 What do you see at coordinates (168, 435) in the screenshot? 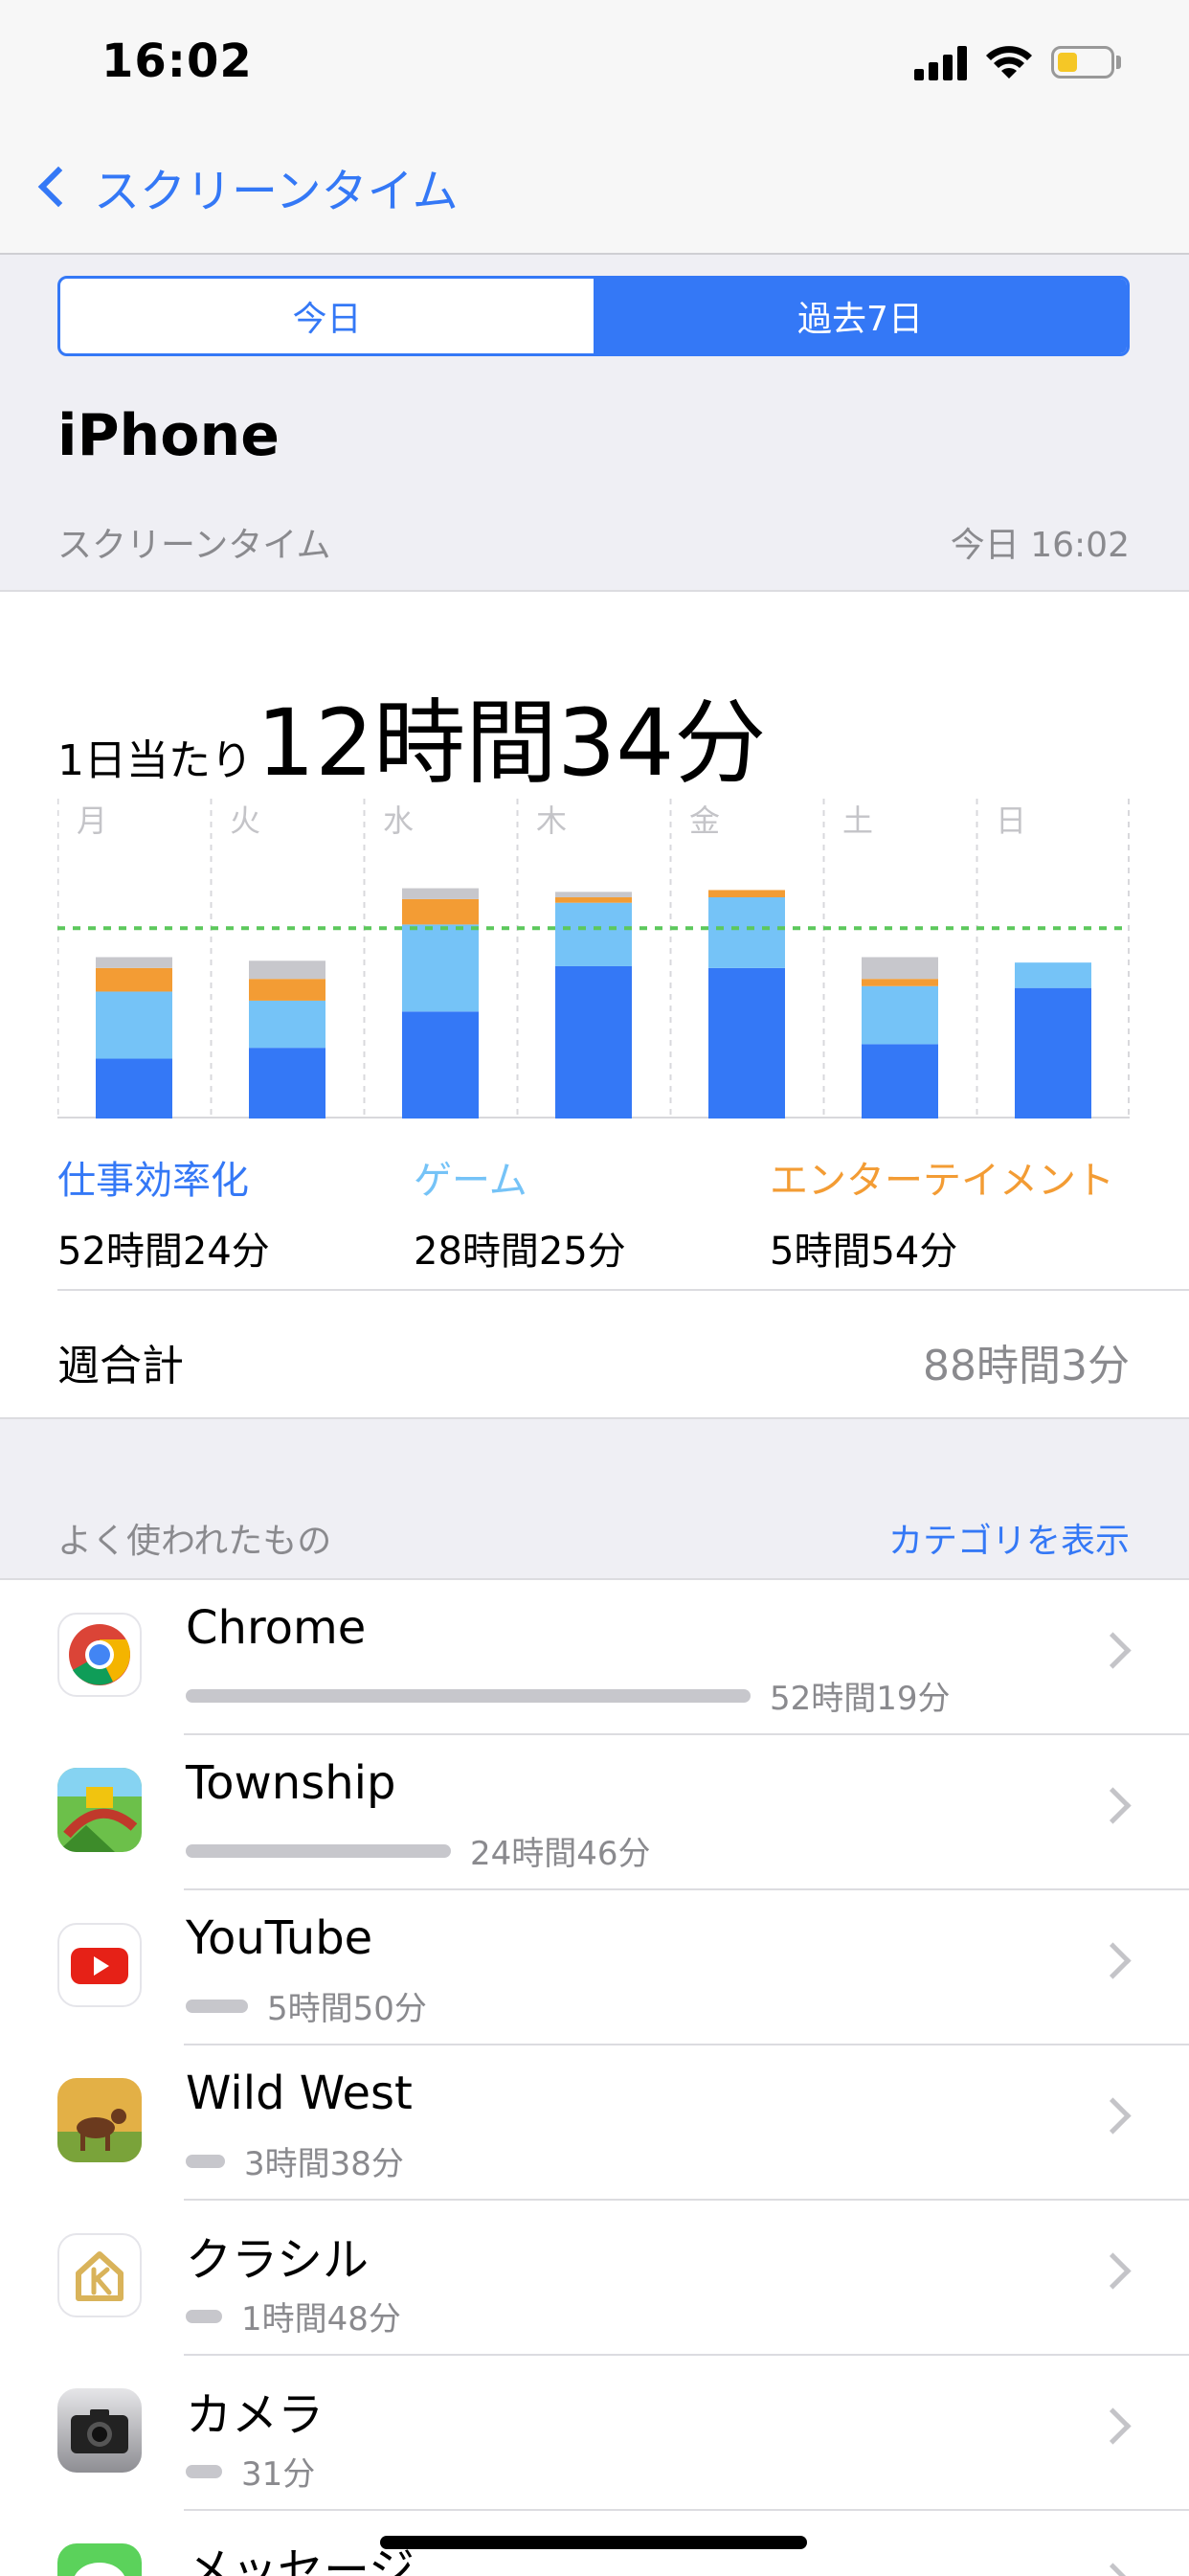
I see `device-title: iPhone` at bounding box center [168, 435].